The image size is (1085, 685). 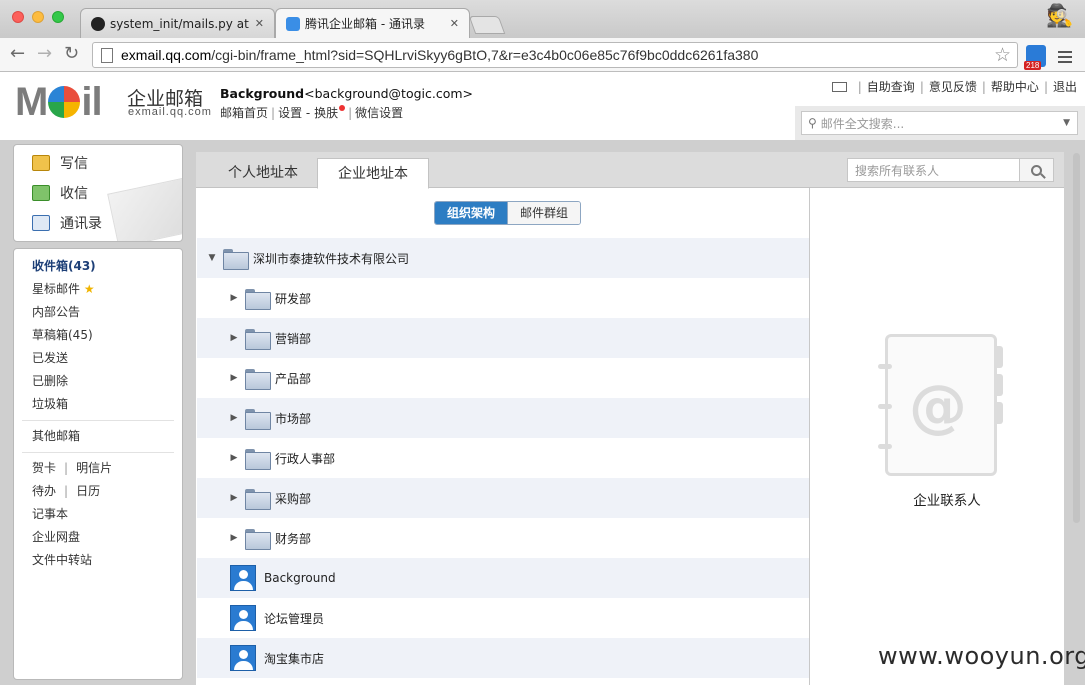 I want to click on contacts-button: 通讯录, so click(x=98, y=223).